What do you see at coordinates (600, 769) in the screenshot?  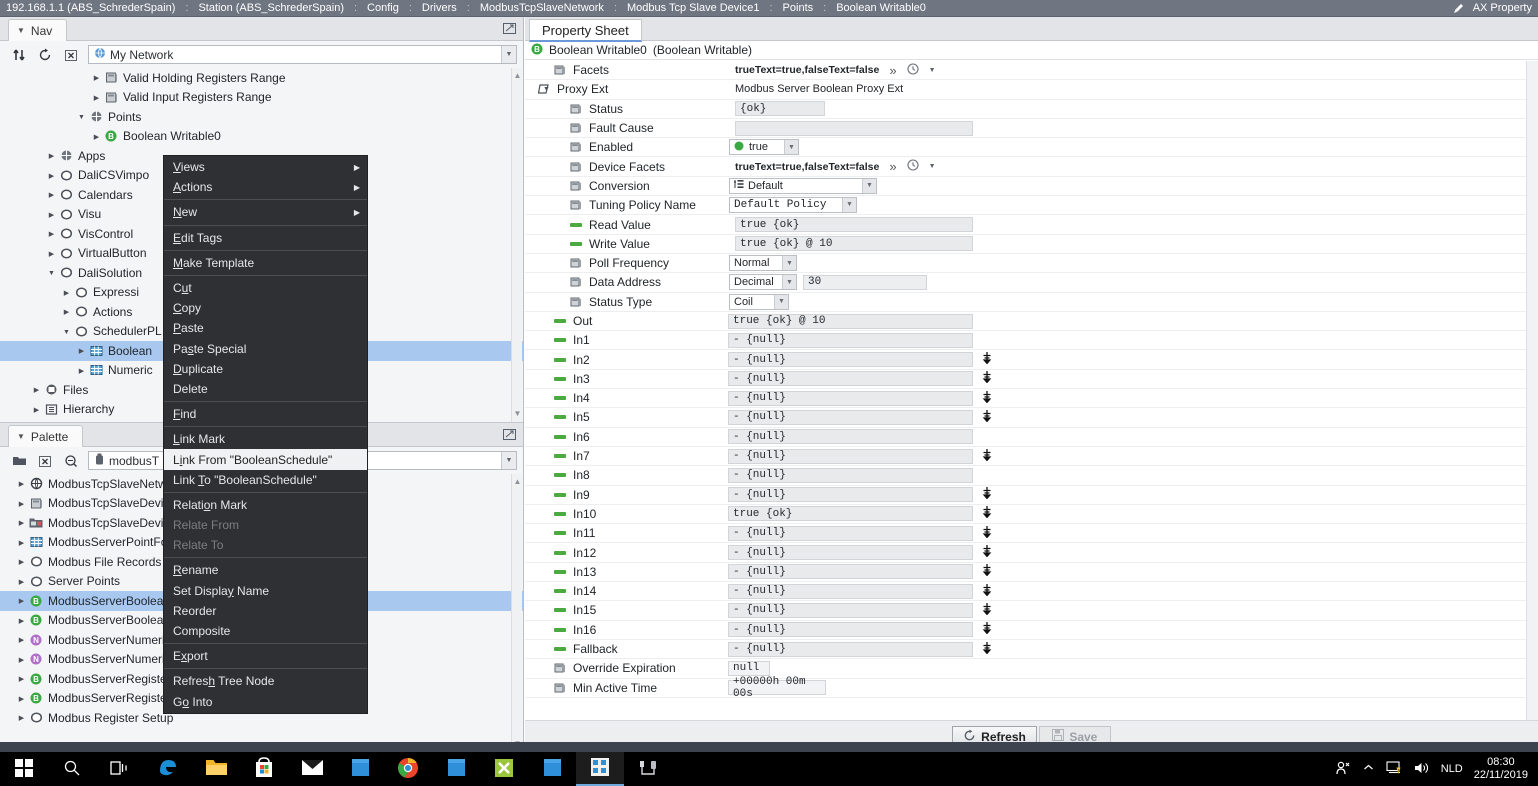 I see `niagara-button` at bounding box center [600, 769].